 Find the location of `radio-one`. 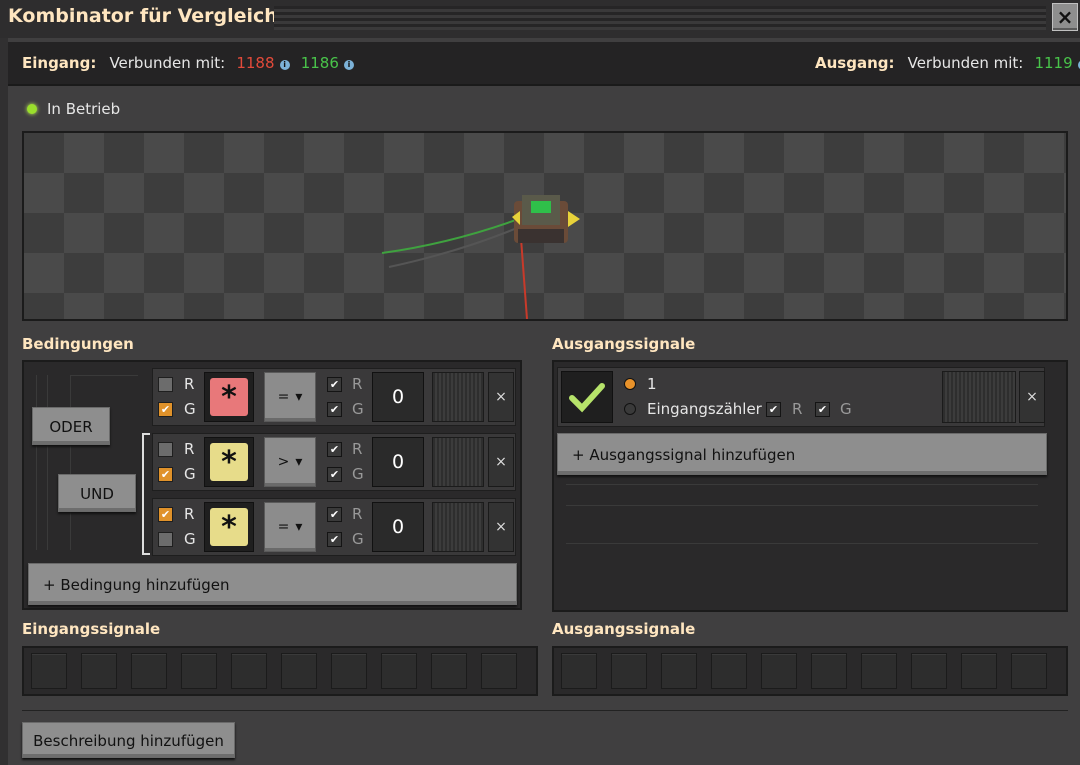

radio-one is located at coordinates (630, 384).